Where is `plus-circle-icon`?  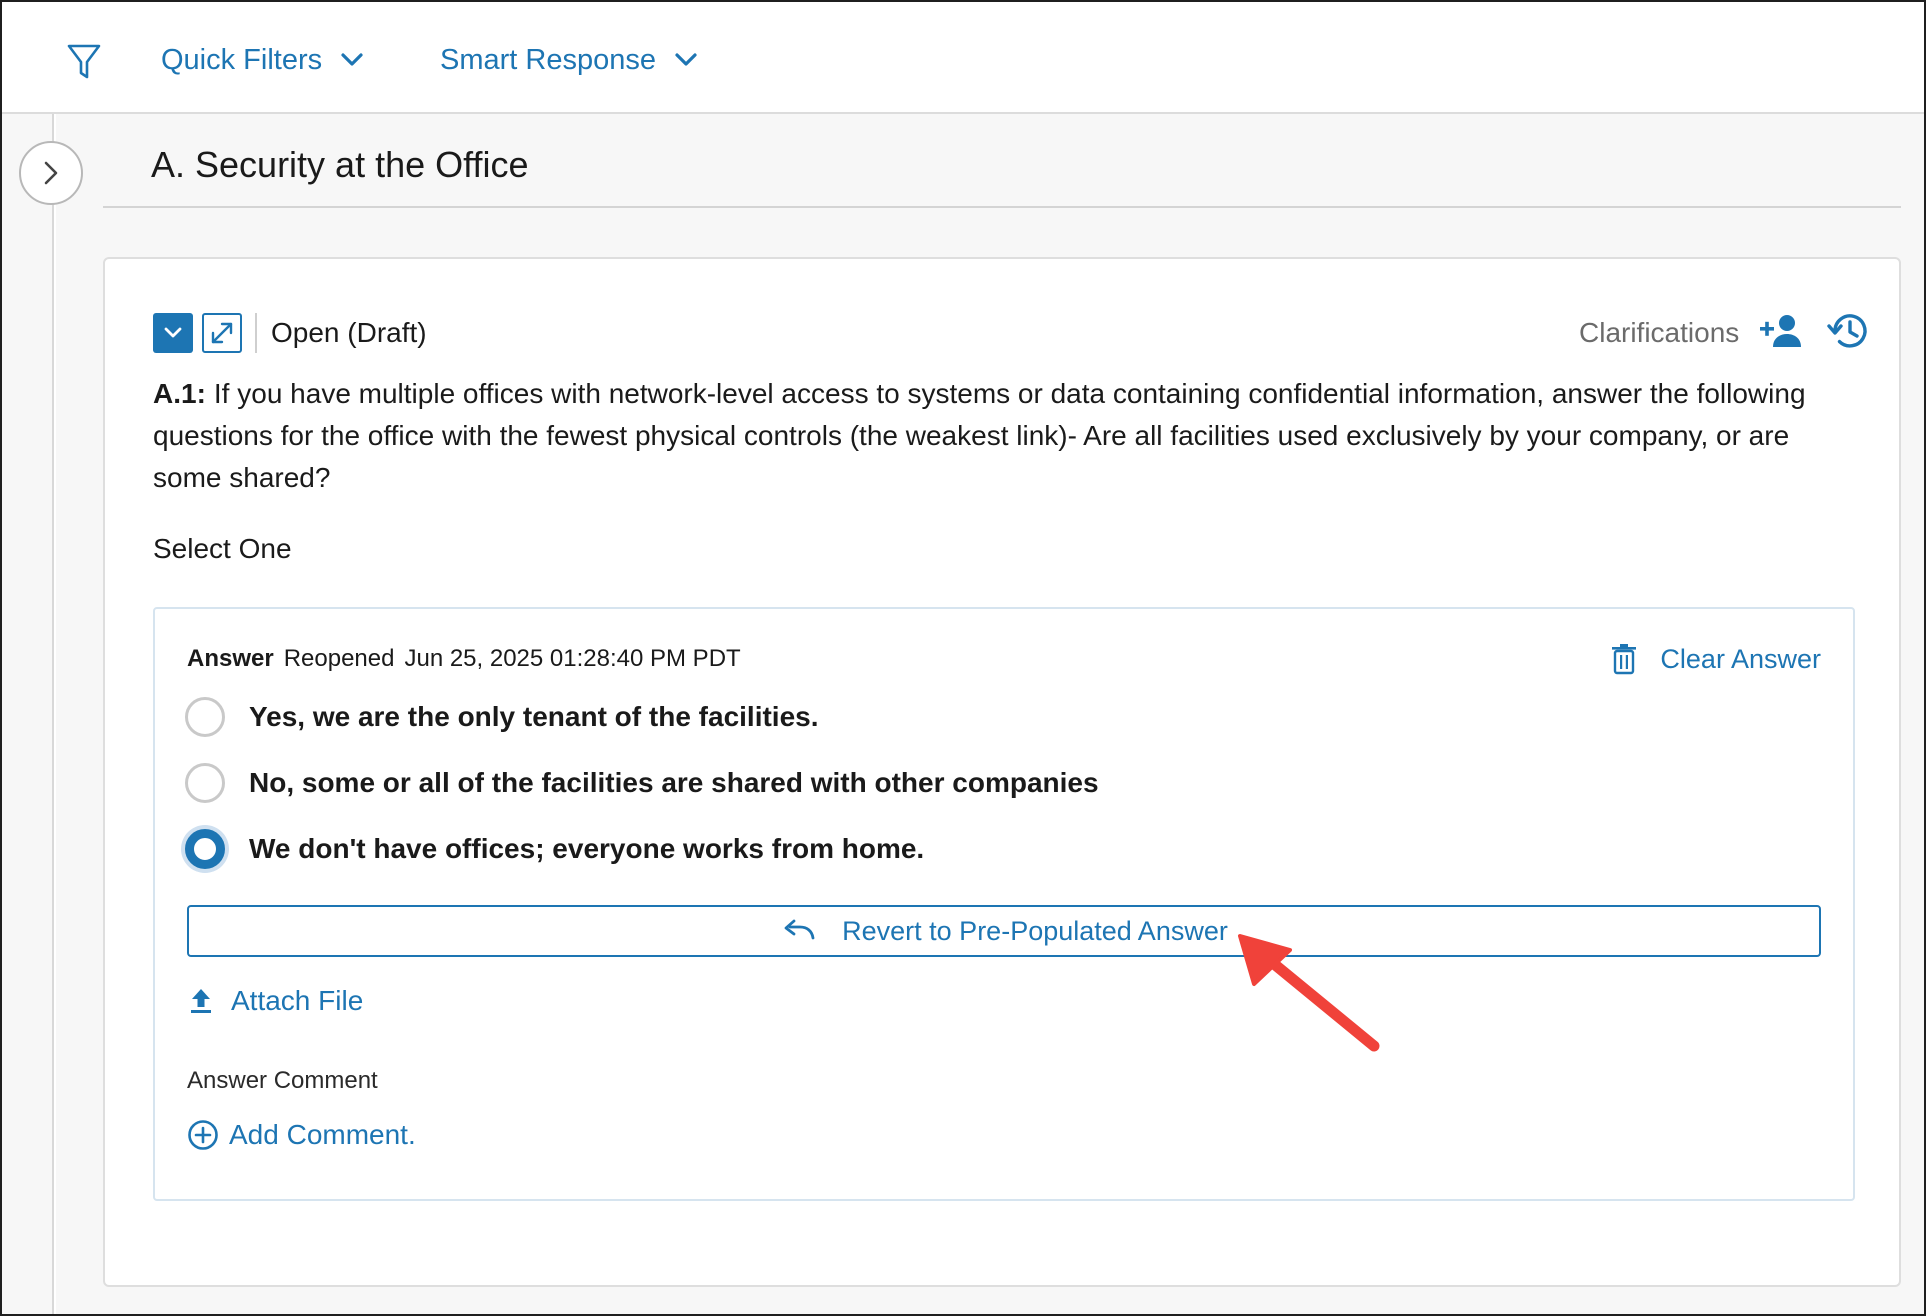
plus-circle-icon is located at coordinates (203, 1135).